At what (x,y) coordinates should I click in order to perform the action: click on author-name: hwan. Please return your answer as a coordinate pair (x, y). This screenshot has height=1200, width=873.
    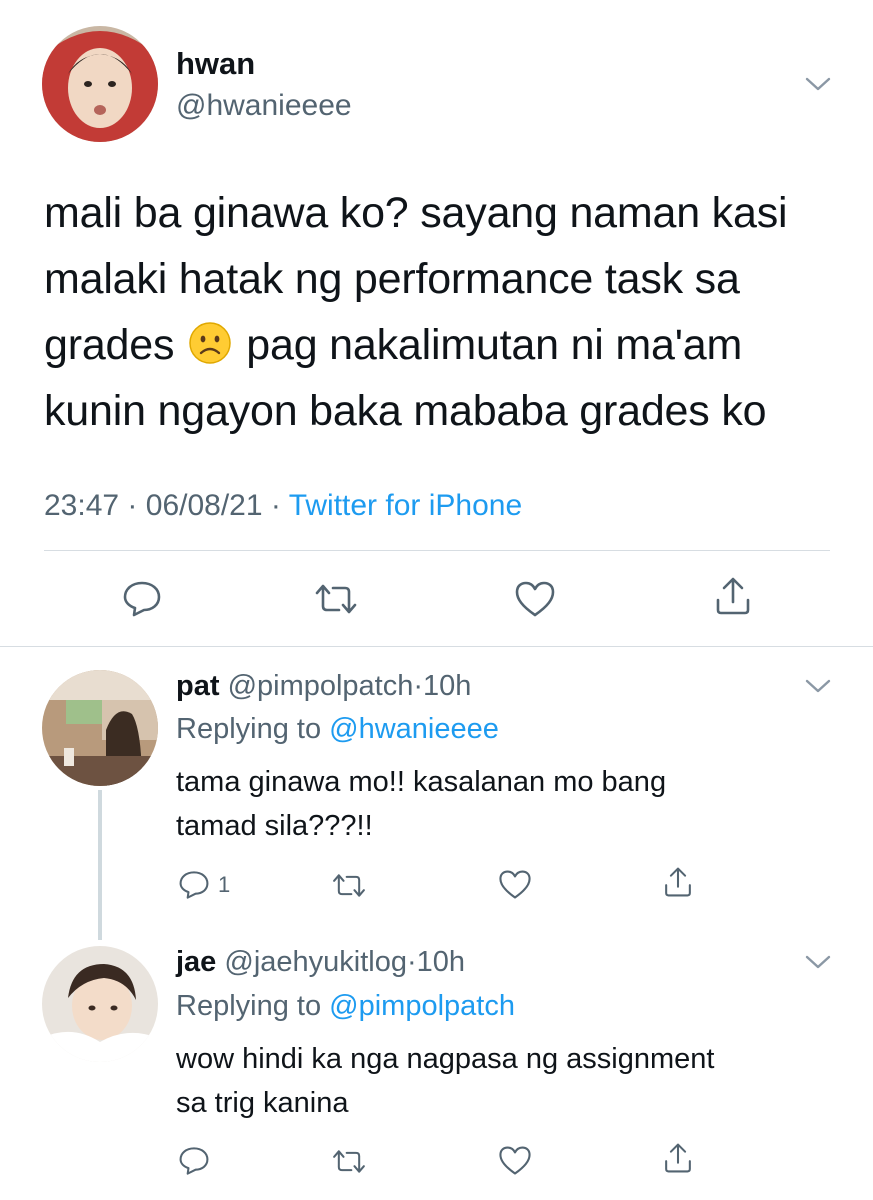
    Looking at the image, I should click on (215, 64).